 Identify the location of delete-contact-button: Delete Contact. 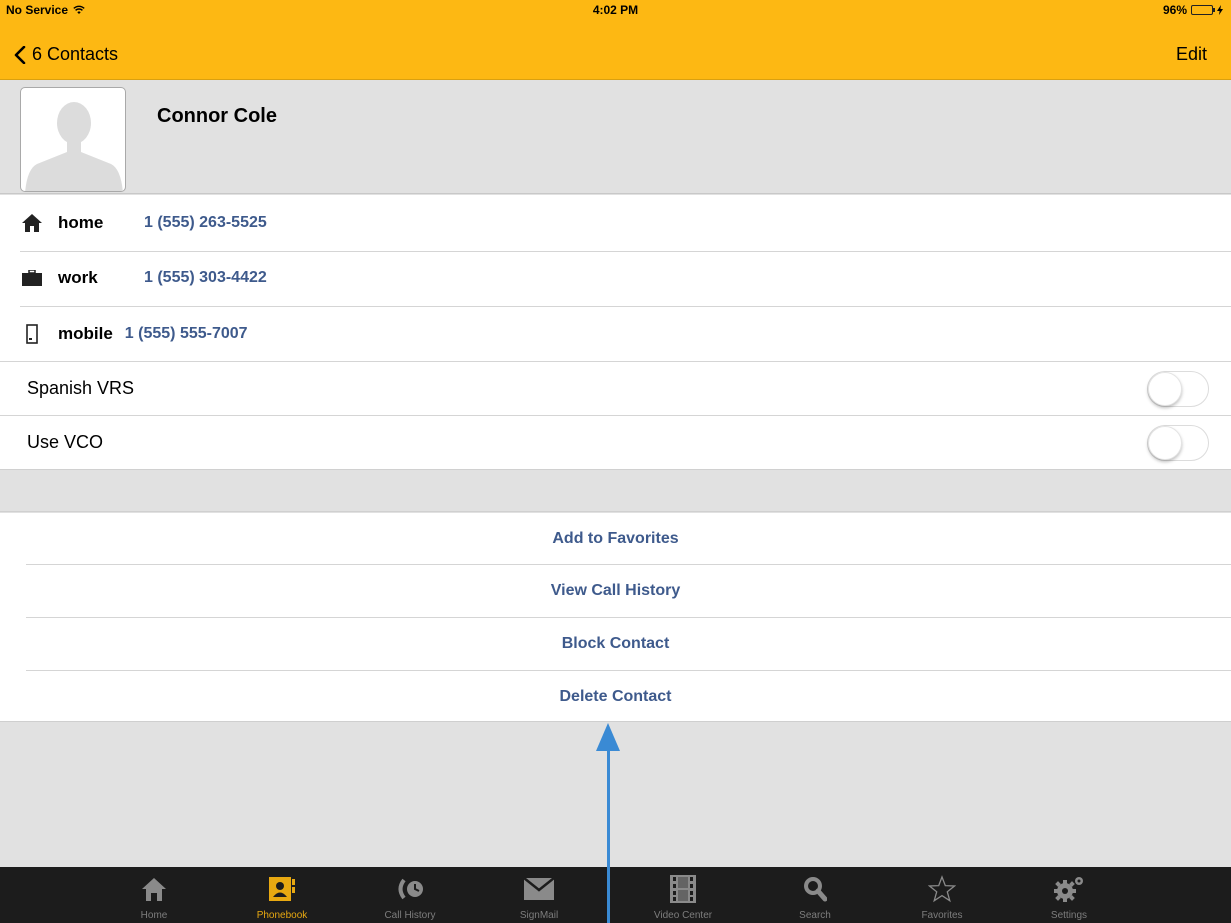
(615, 697).